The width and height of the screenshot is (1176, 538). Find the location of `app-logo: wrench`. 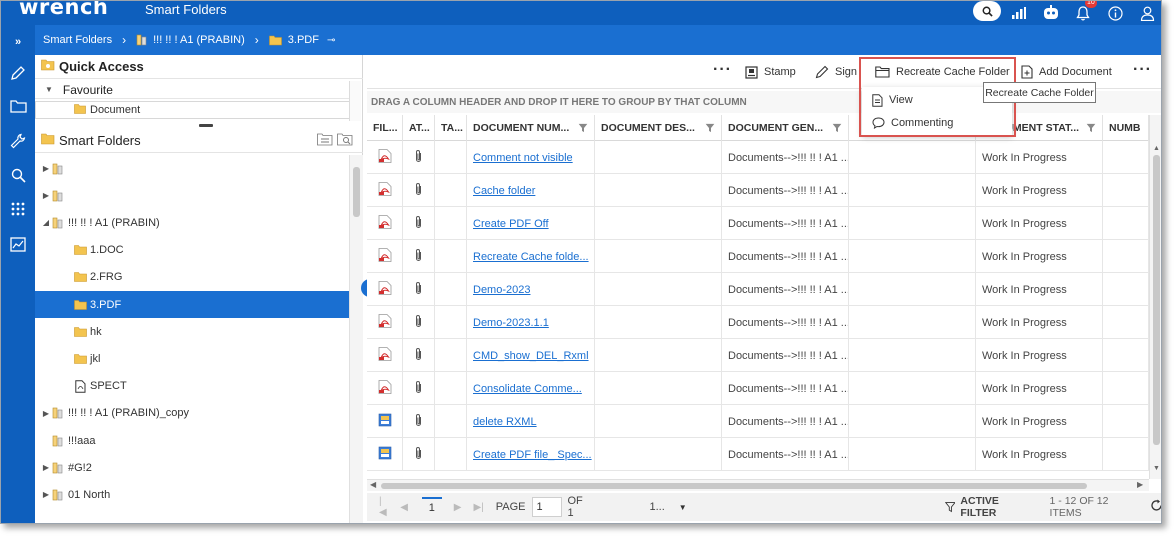

app-logo: wrench is located at coordinates (63, 10).